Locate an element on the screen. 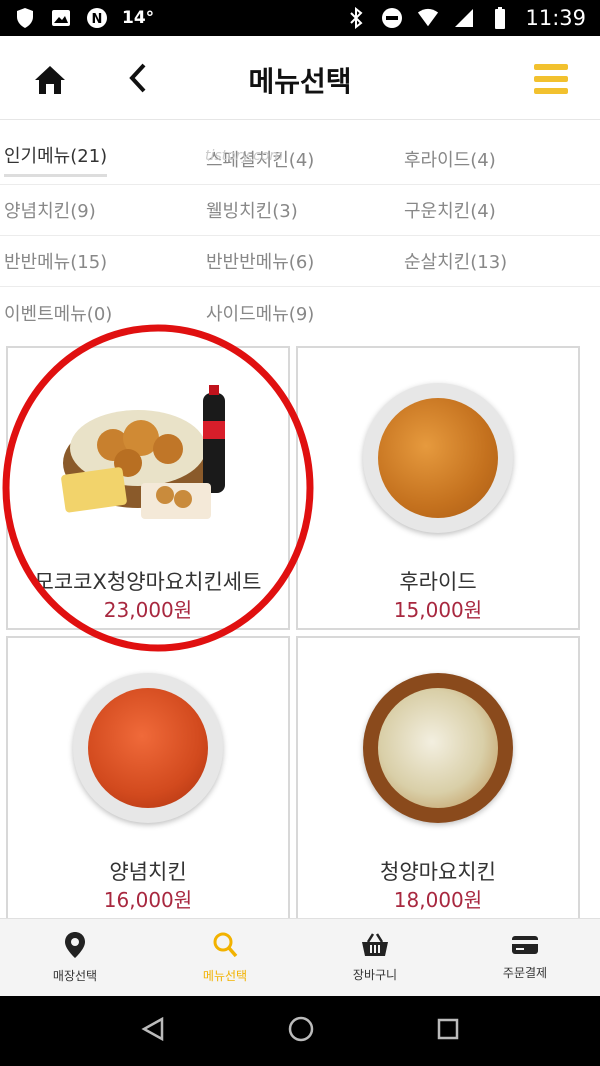 This screenshot has height=1066, width=600. hamburger-menu-button is located at coordinates (551, 79).